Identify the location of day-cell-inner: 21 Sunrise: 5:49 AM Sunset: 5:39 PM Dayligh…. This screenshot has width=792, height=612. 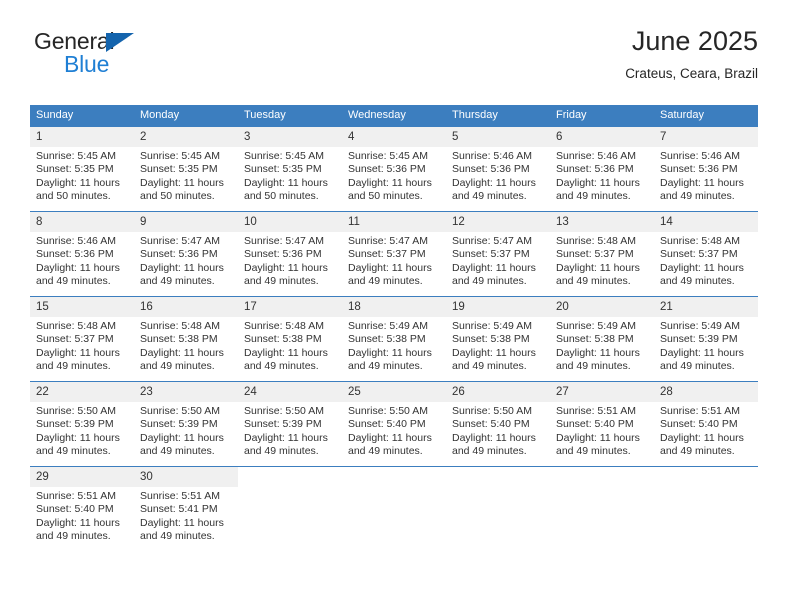
(706, 339).